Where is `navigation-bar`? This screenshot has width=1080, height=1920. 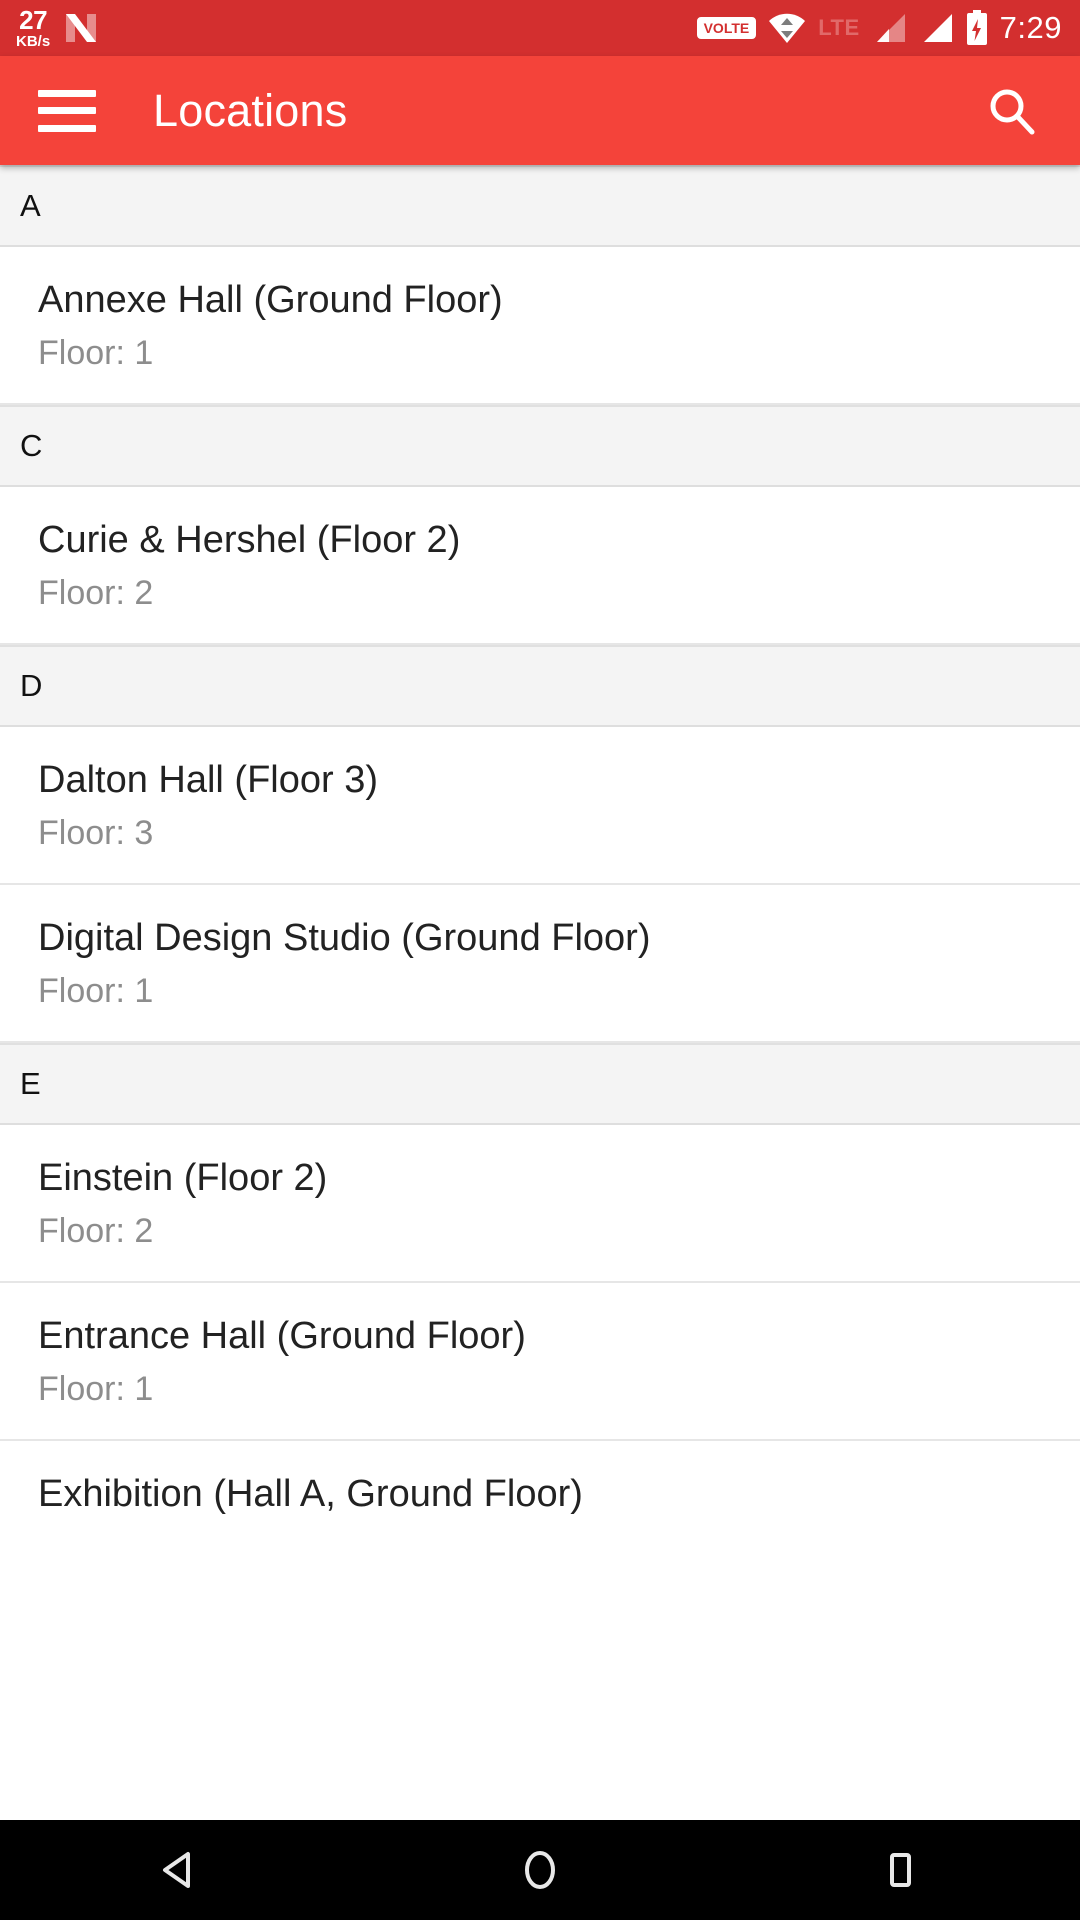 navigation-bar is located at coordinates (540, 1870).